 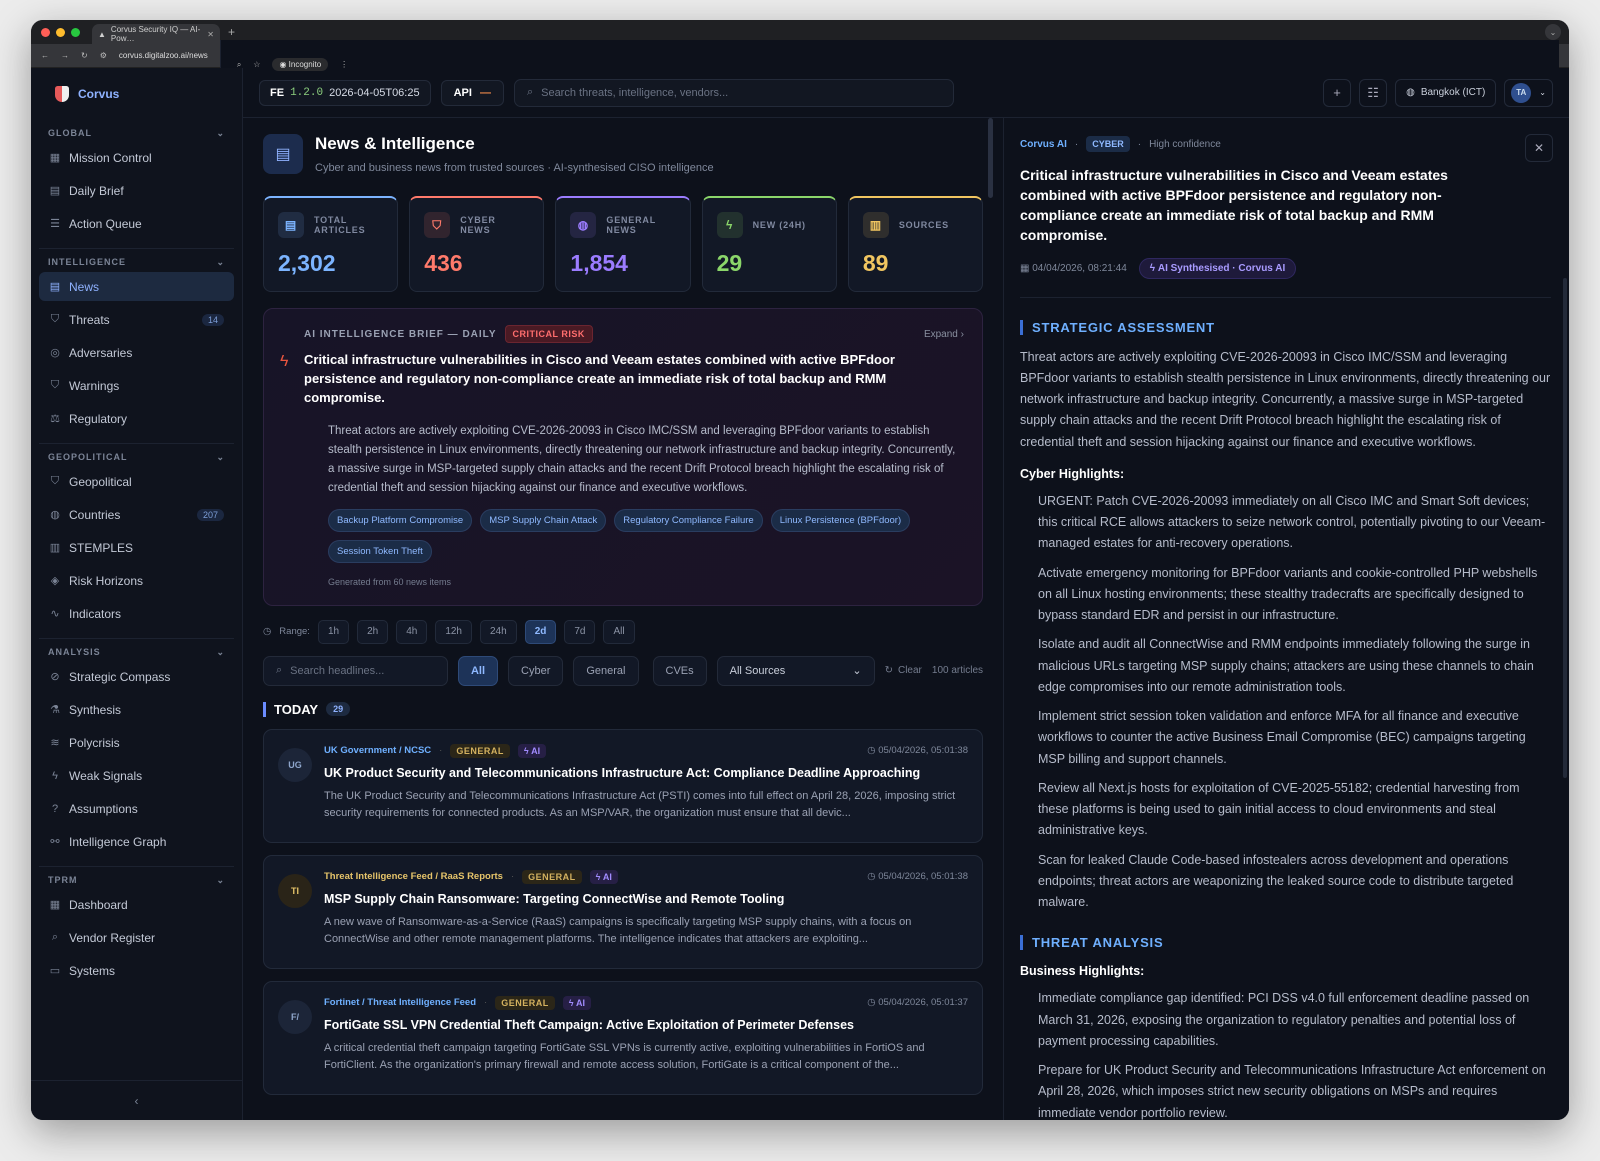 I want to click on article-source: Threat Intelligence Feed / RaaS Reports, so click(x=413, y=876).